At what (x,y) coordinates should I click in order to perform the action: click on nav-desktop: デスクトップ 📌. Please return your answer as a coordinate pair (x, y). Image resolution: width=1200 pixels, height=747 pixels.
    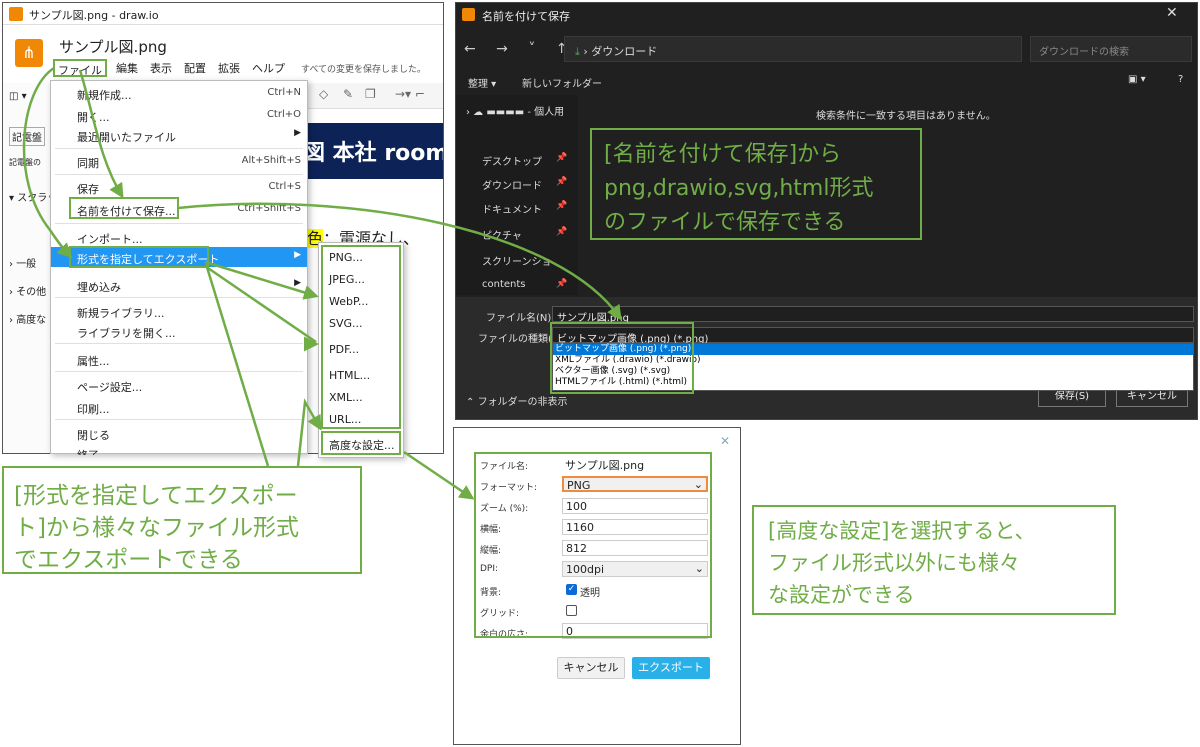
    Looking at the image, I should click on (524, 160).